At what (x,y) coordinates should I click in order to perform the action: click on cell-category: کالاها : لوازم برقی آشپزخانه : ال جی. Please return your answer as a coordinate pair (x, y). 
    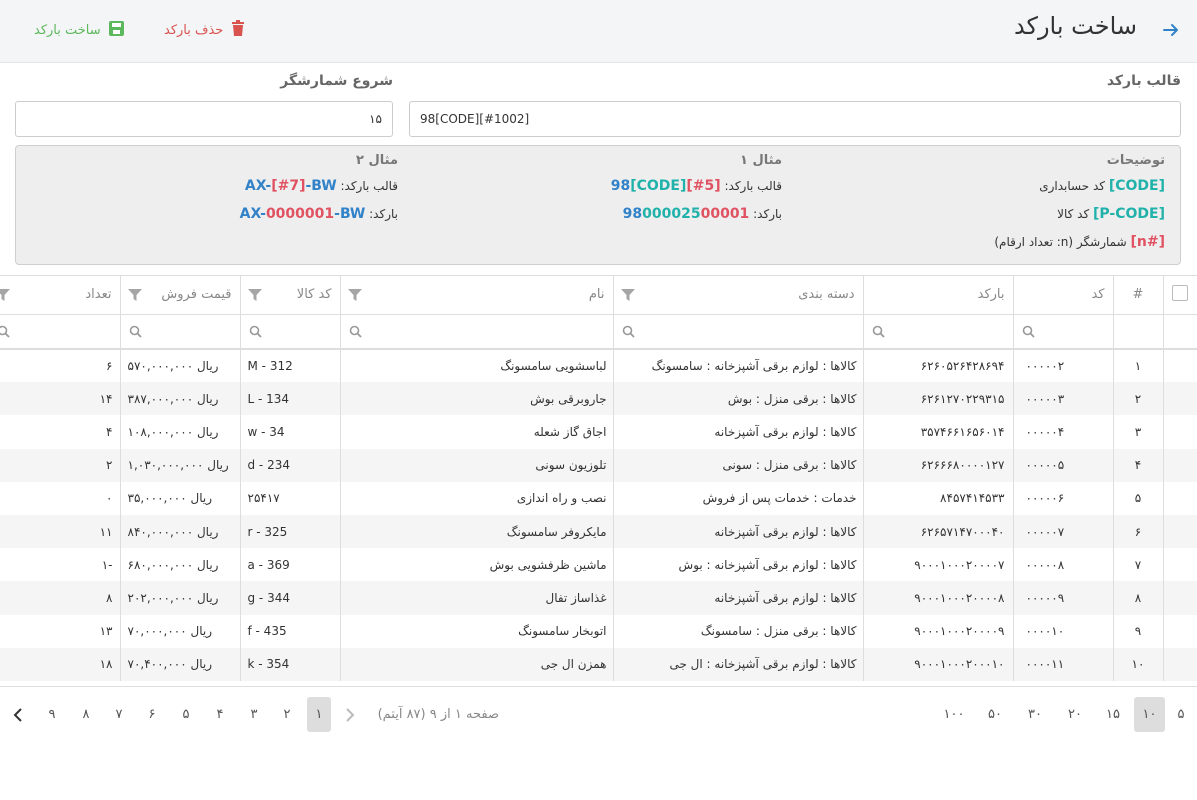
    Looking at the image, I should click on (737, 664).